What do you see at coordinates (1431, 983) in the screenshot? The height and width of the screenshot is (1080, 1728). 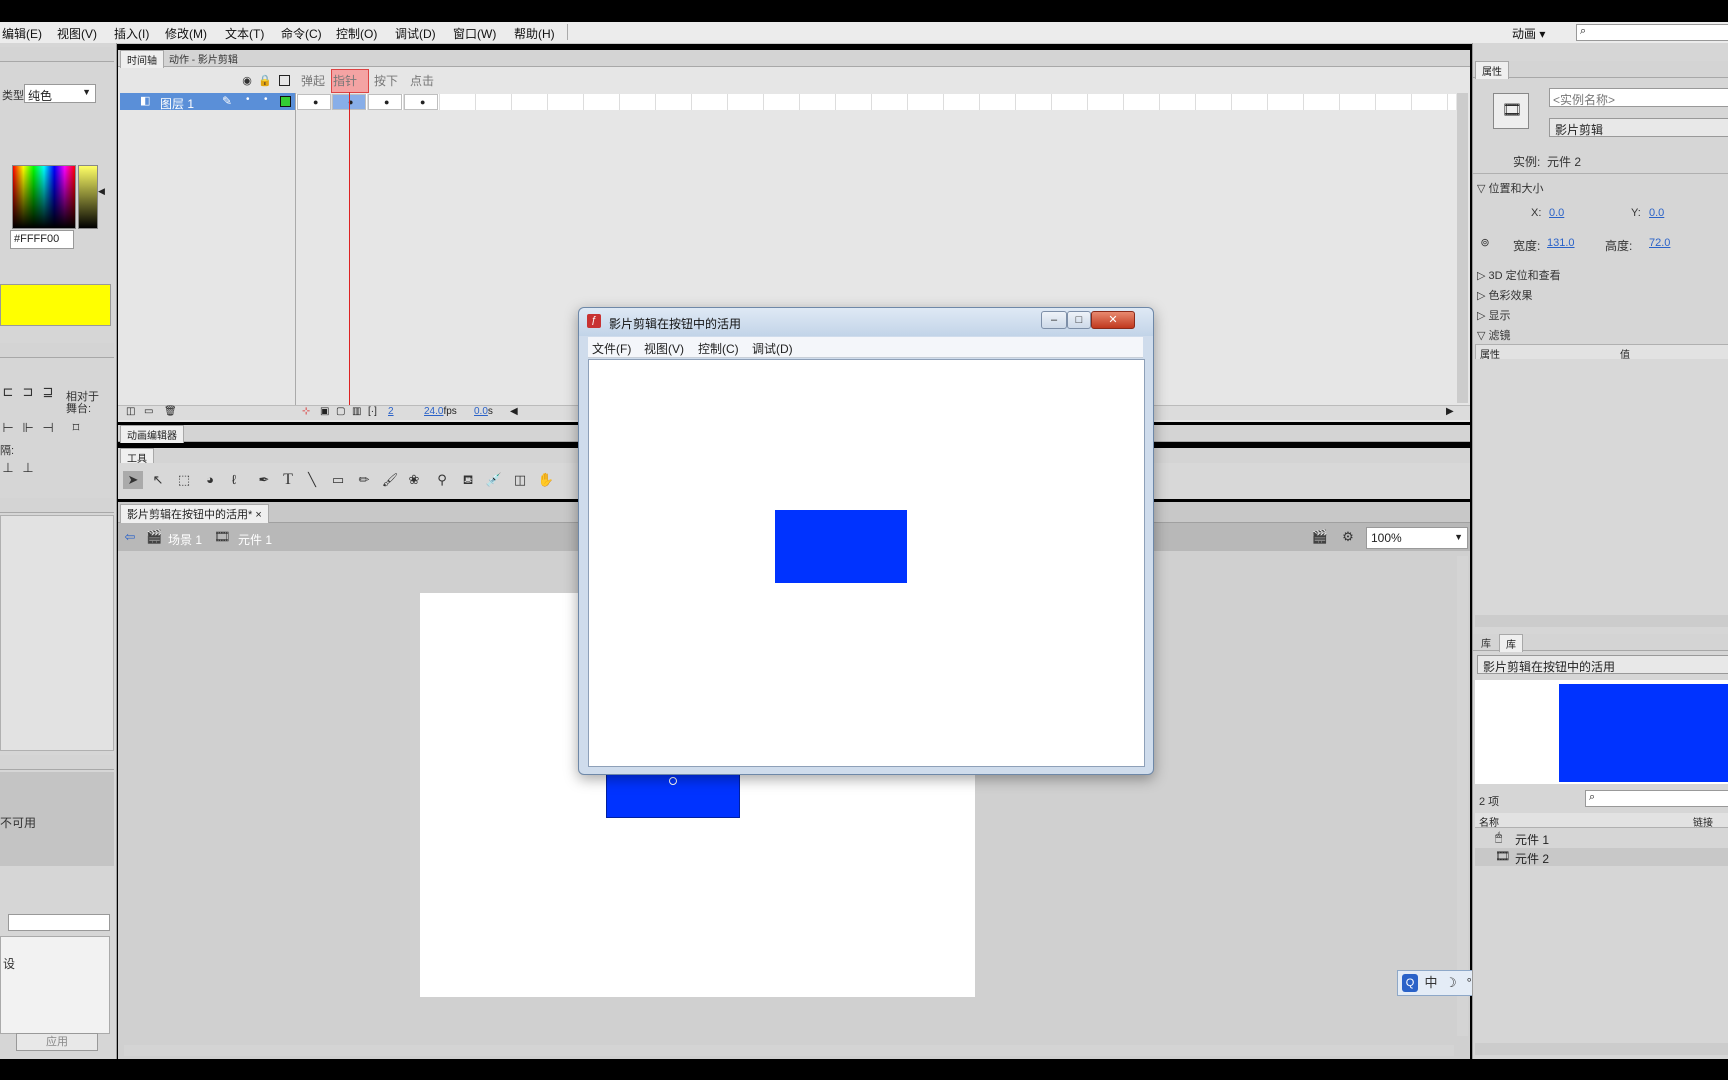 I see `ime-chinese-mode: 中` at bounding box center [1431, 983].